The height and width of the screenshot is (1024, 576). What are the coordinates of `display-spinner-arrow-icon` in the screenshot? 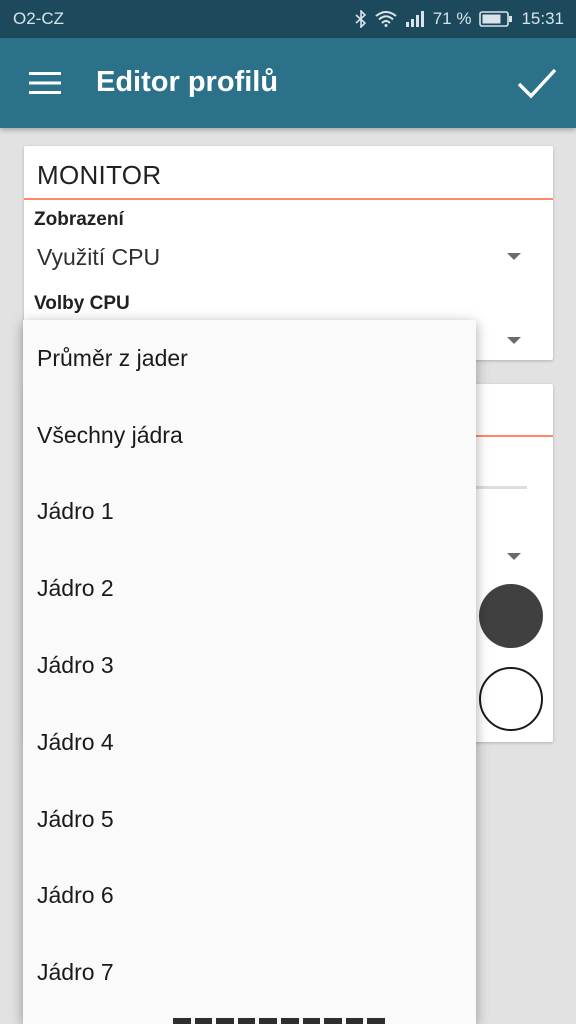 It's located at (514, 256).